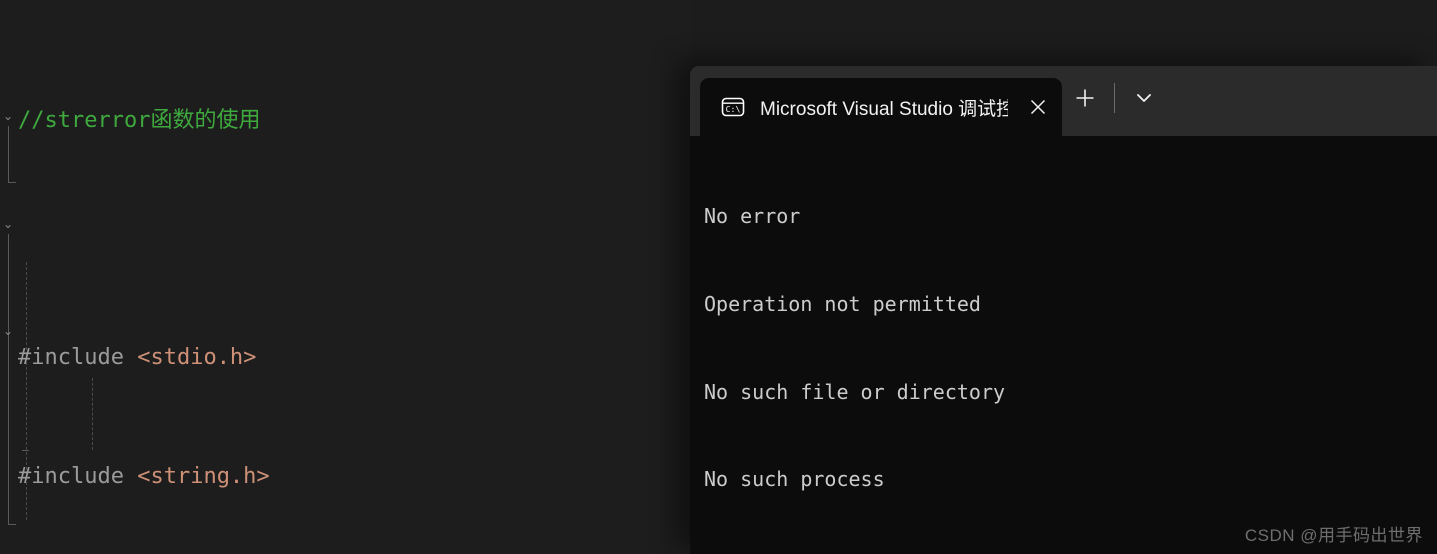  Describe the element at coordinates (8, 154) in the screenshot. I see `fold-bar-include` at that location.